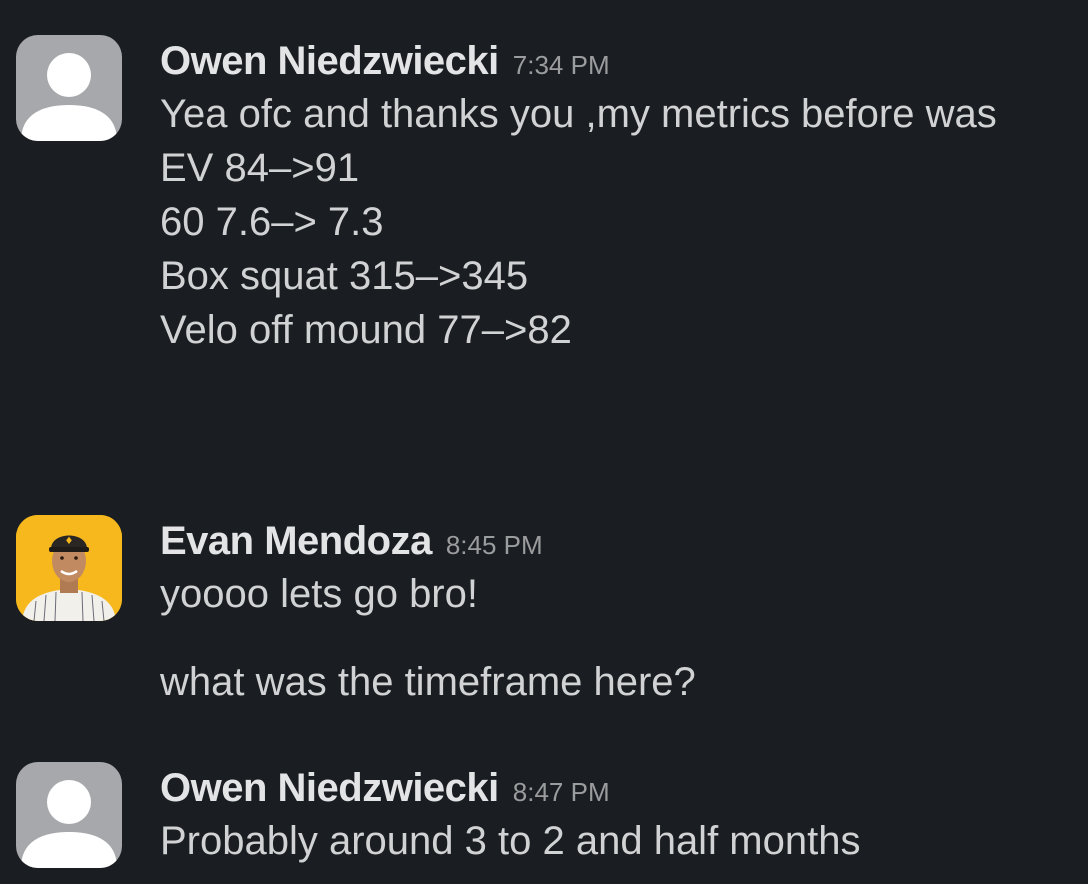  I want to click on message-header: Evan Mendoza 8:45 PM, so click(624, 541).